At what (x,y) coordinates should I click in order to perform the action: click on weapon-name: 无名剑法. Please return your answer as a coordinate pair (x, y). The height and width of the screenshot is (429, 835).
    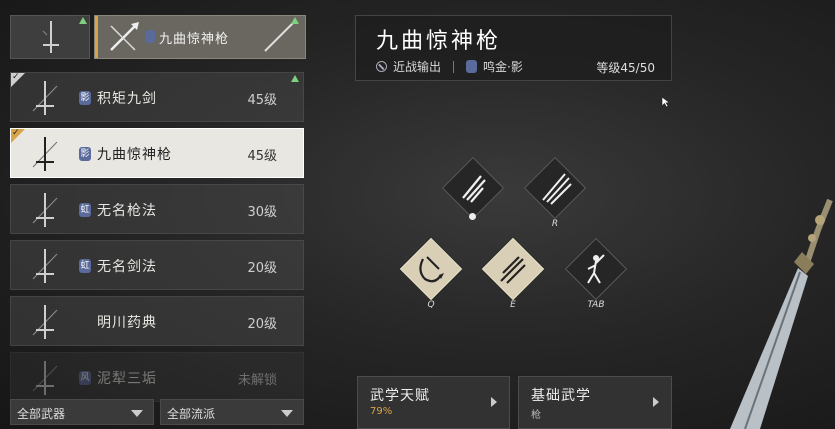
    Looking at the image, I should click on (127, 267).